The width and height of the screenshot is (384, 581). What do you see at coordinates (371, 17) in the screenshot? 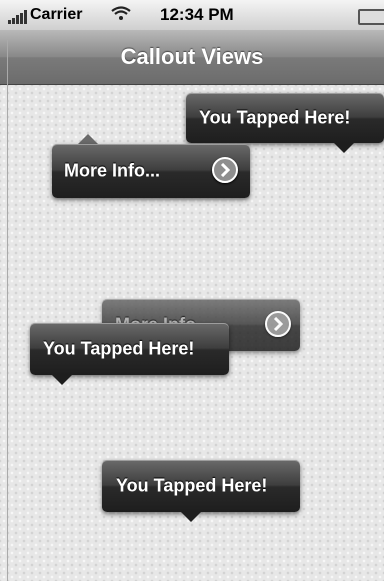
I see `battery-icon` at bounding box center [371, 17].